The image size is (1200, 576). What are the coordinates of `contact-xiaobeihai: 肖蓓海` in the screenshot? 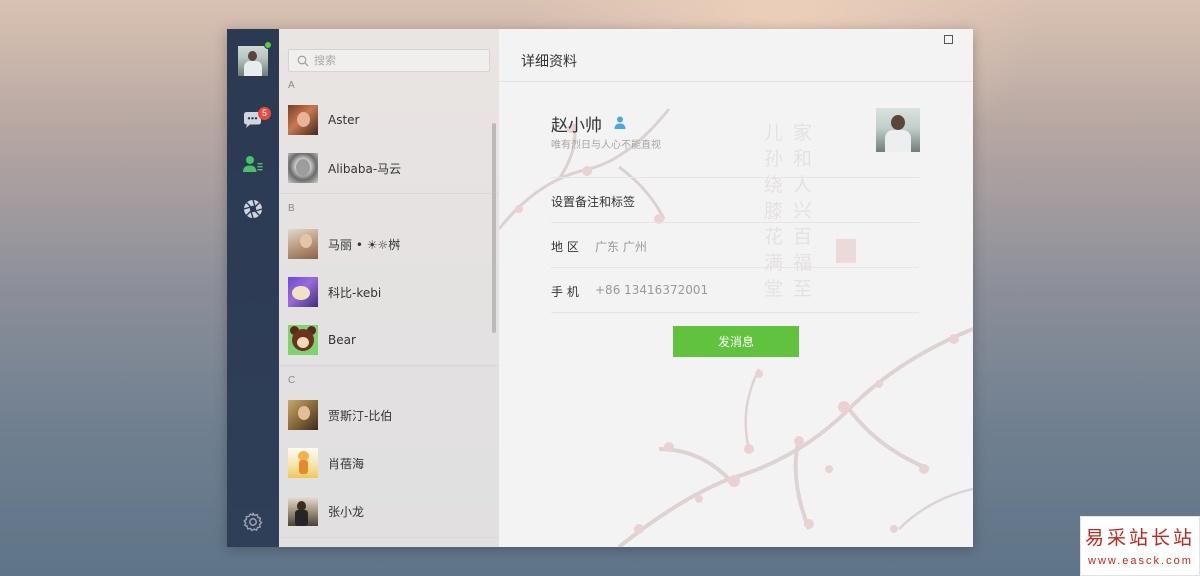 It's located at (386, 463).